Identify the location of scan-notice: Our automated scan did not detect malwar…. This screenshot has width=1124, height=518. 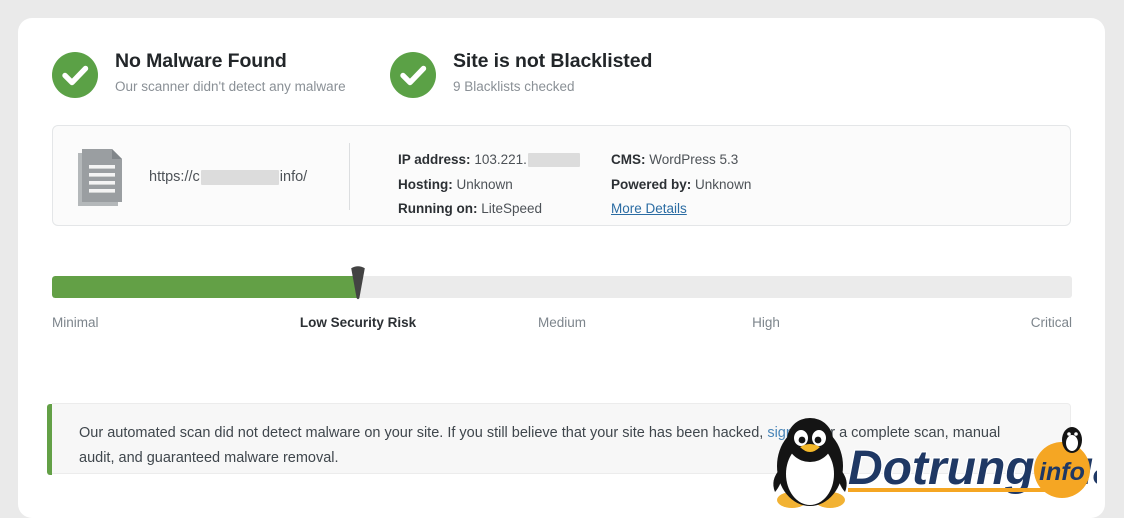
(559, 439).